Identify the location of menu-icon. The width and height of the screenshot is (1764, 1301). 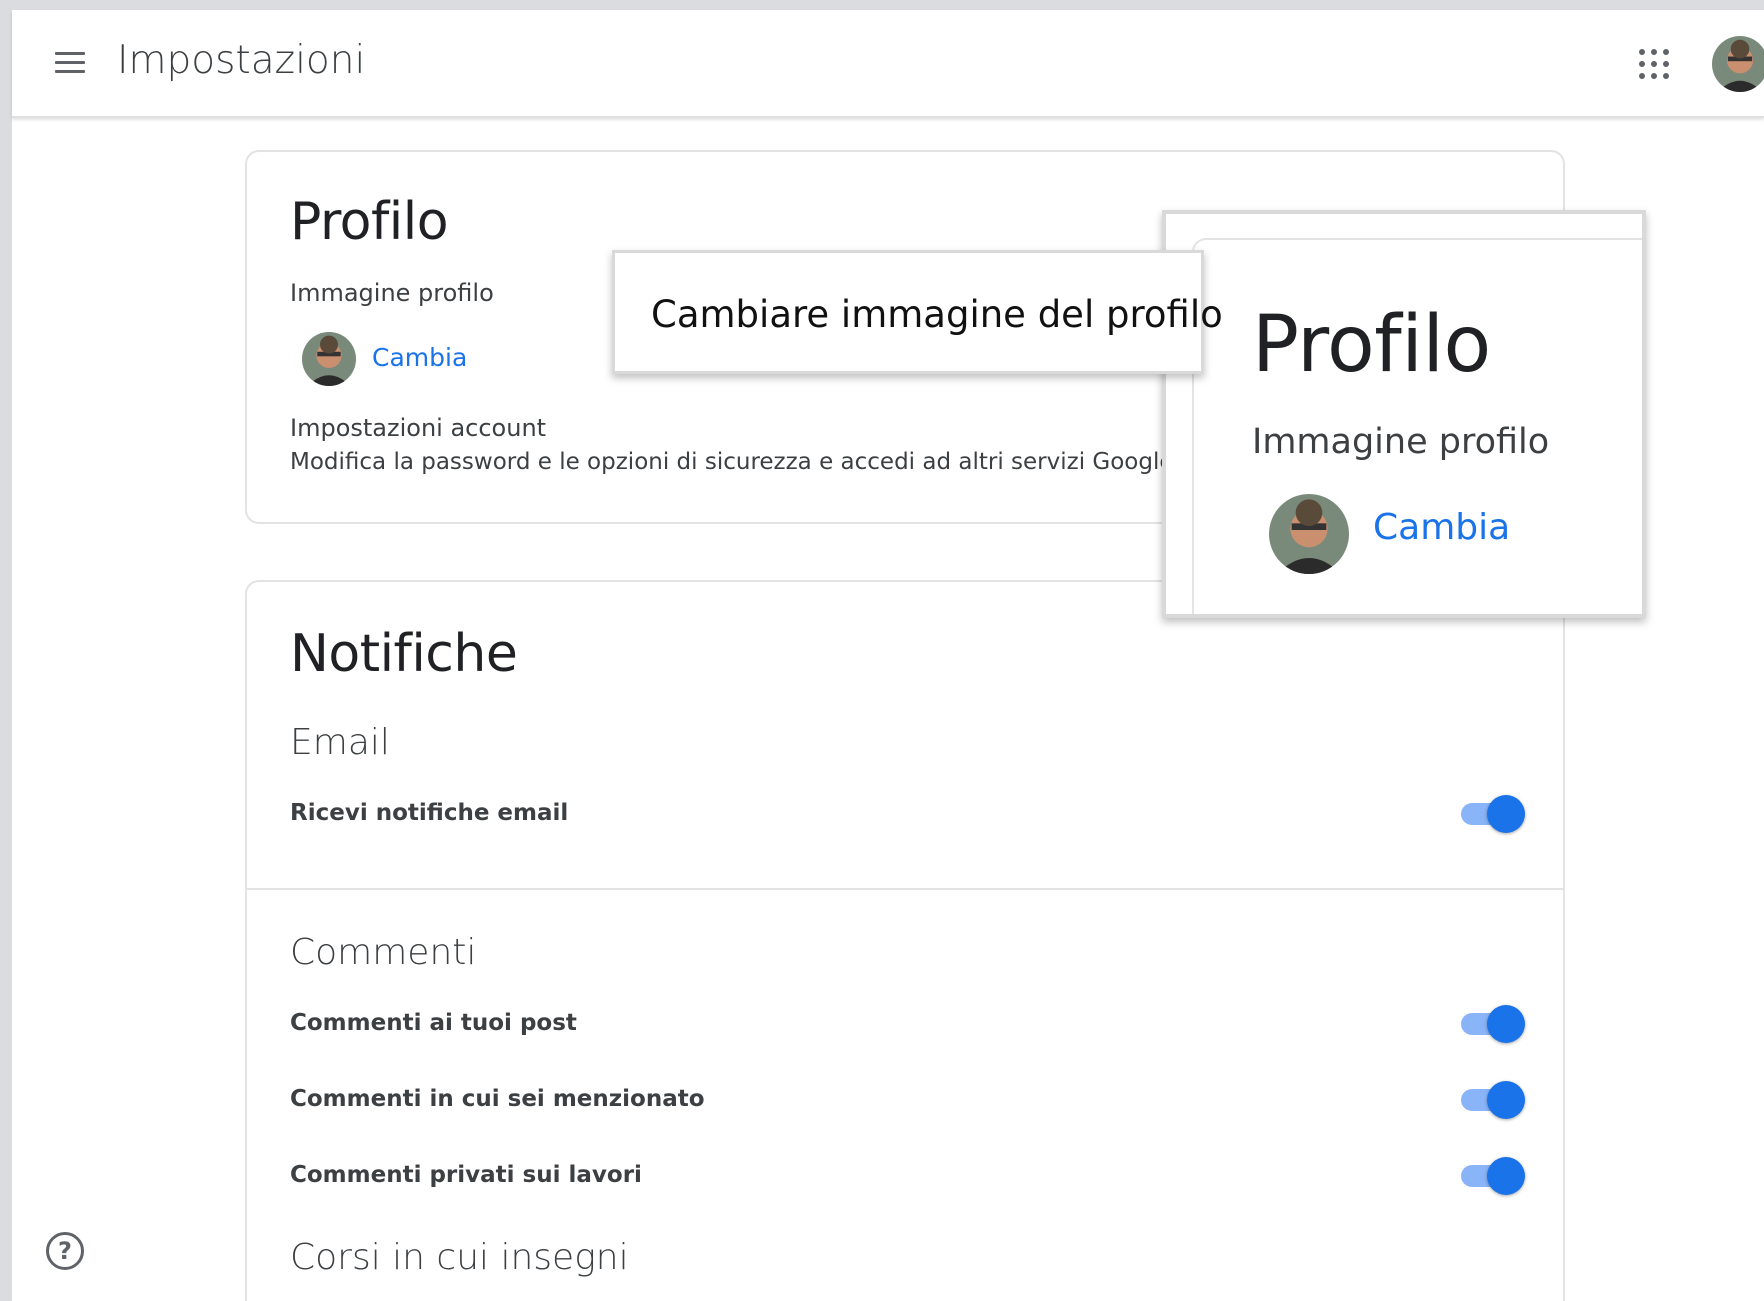
(70, 62).